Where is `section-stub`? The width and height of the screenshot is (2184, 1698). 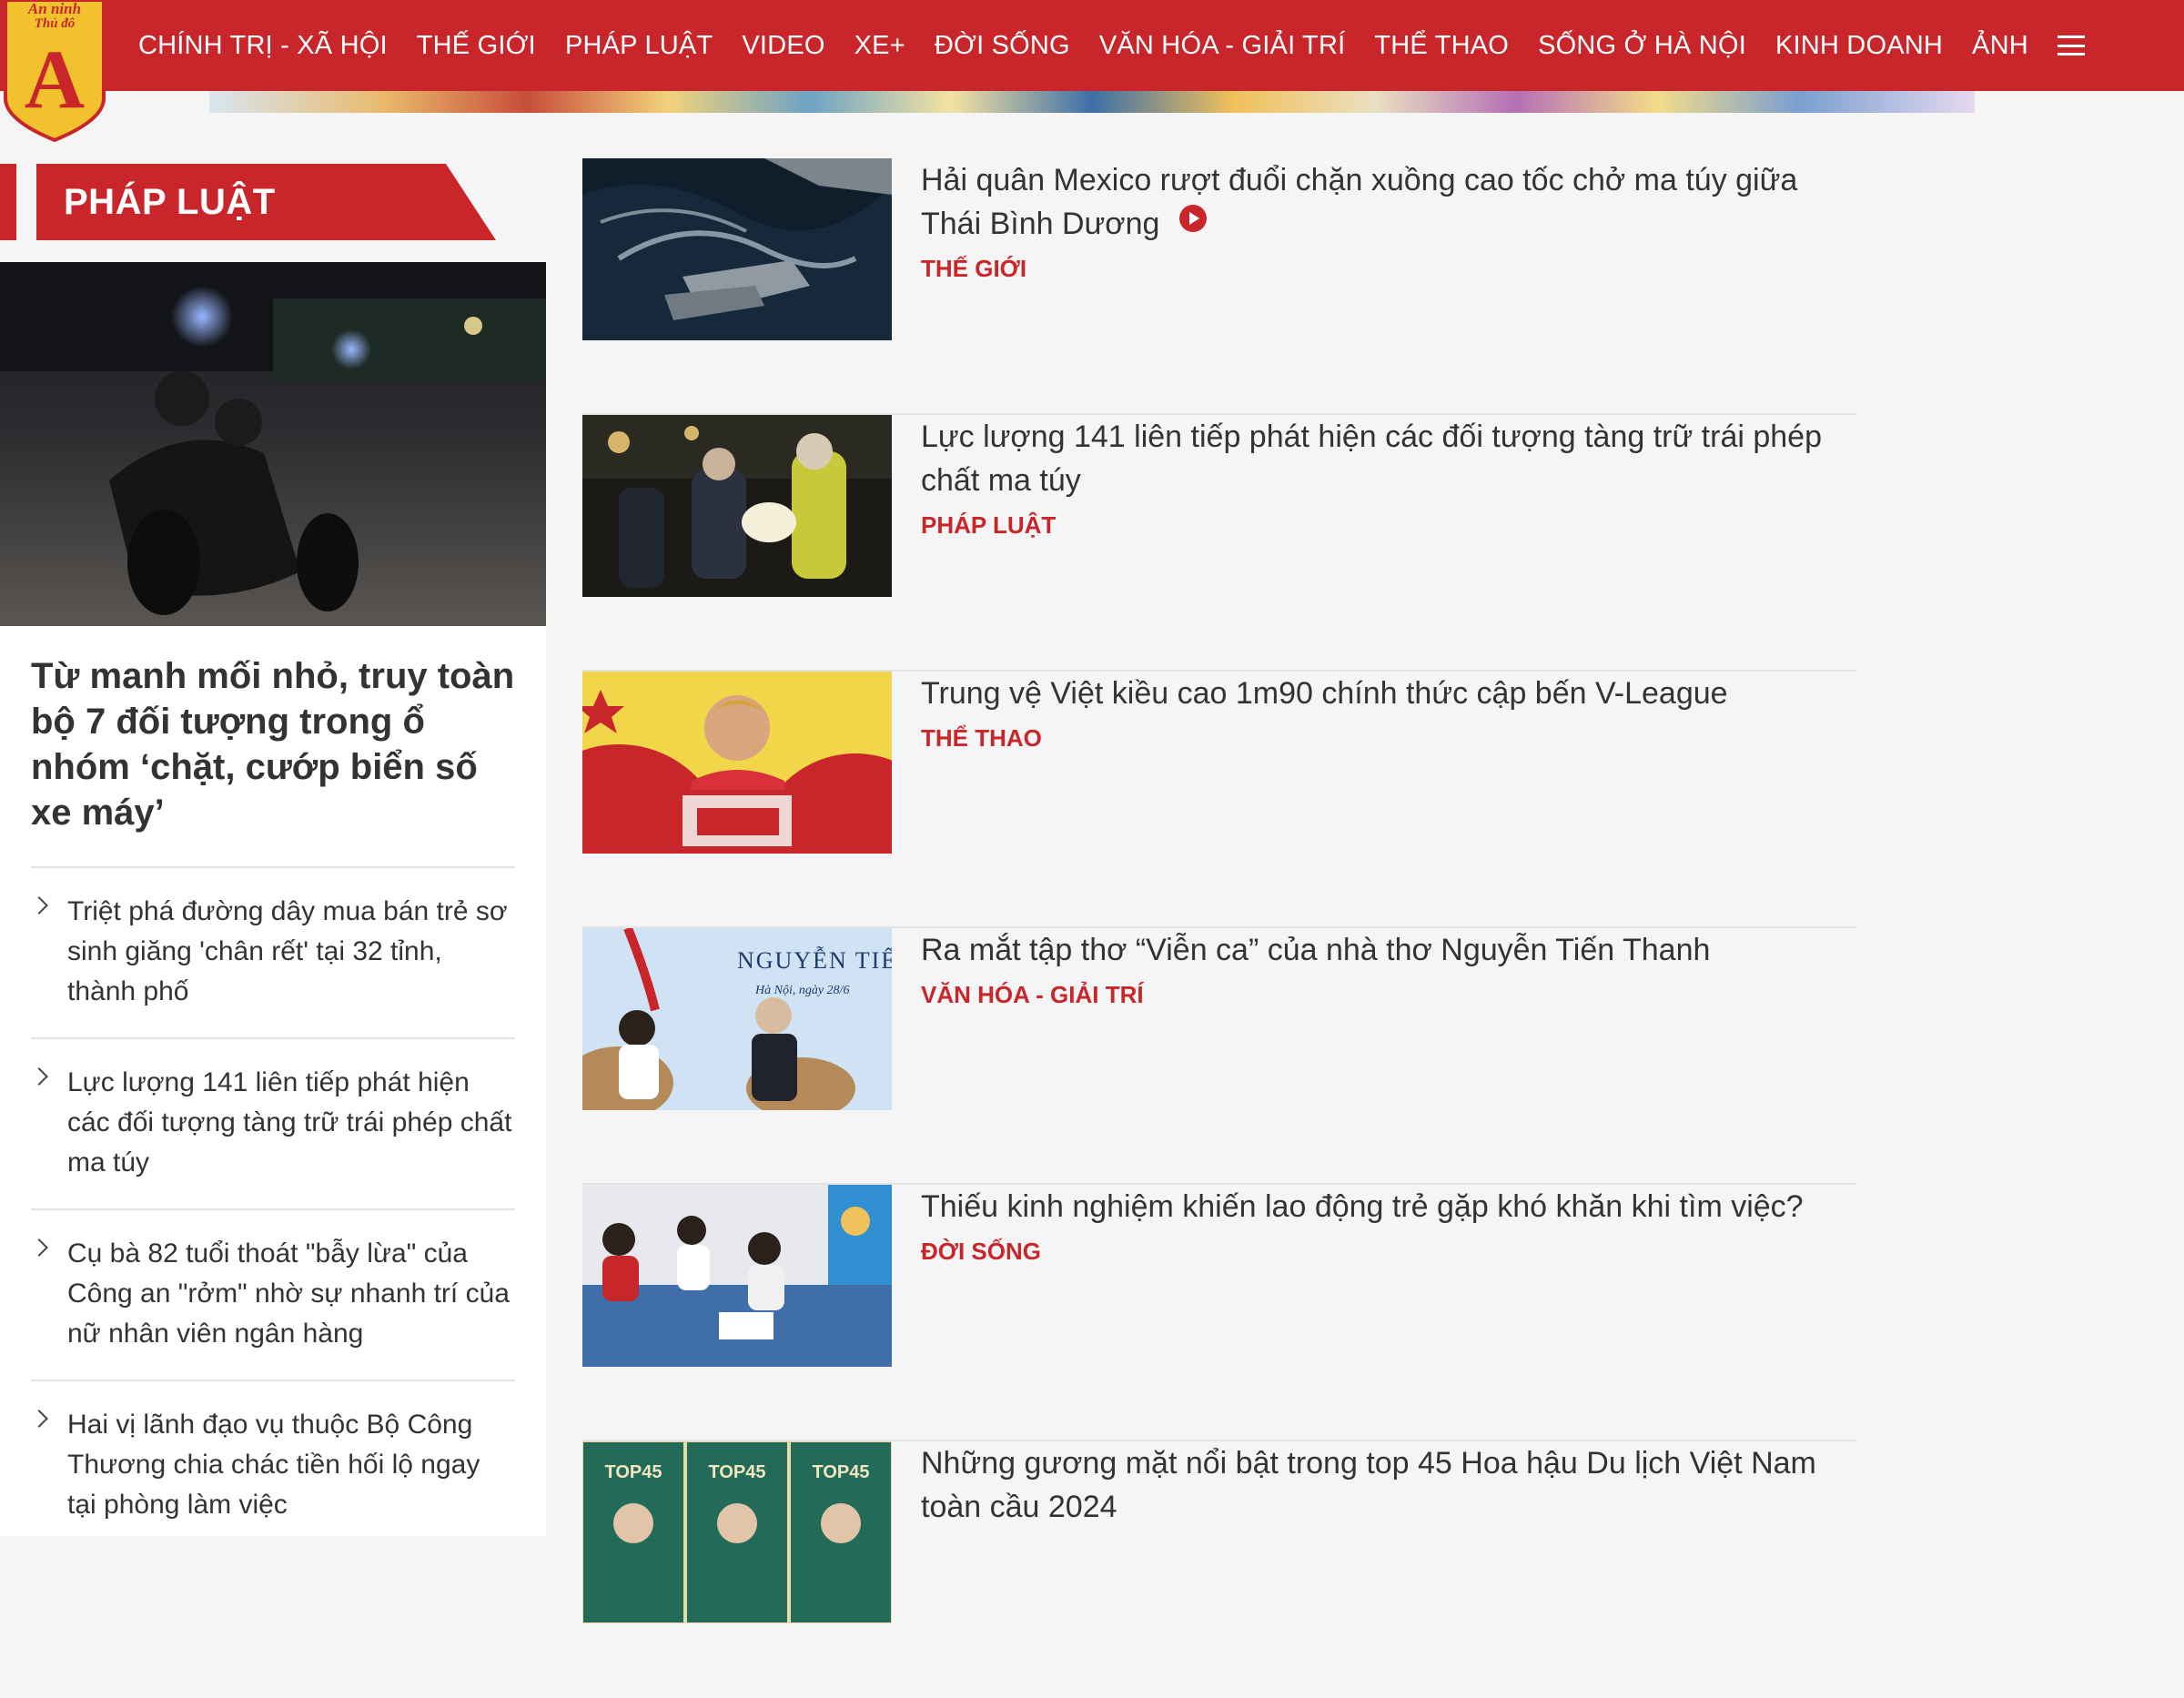
section-stub is located at coordinates (8, 202).